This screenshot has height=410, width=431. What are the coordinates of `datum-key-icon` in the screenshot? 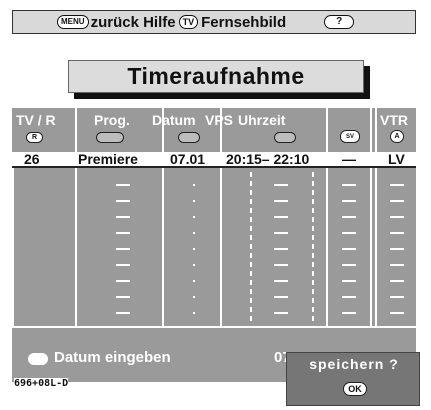 It's located at (189, 137).